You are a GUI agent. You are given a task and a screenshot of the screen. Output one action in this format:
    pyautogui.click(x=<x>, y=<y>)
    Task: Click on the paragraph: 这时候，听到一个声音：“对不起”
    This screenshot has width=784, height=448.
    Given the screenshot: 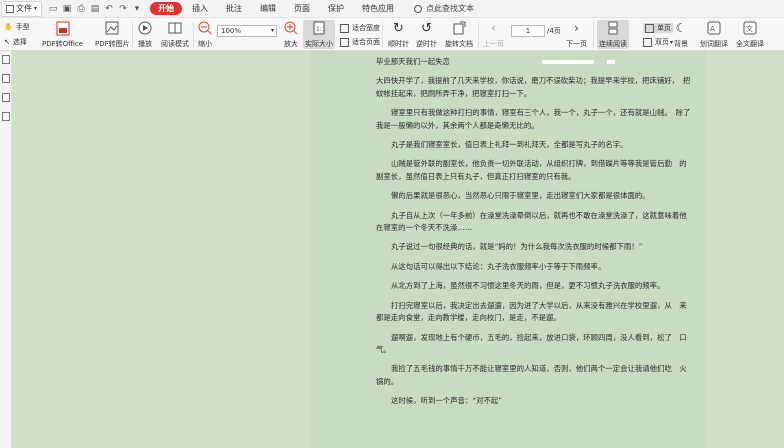 What is the action you would take?
    pyautogui.click(x=447, y=401)
    